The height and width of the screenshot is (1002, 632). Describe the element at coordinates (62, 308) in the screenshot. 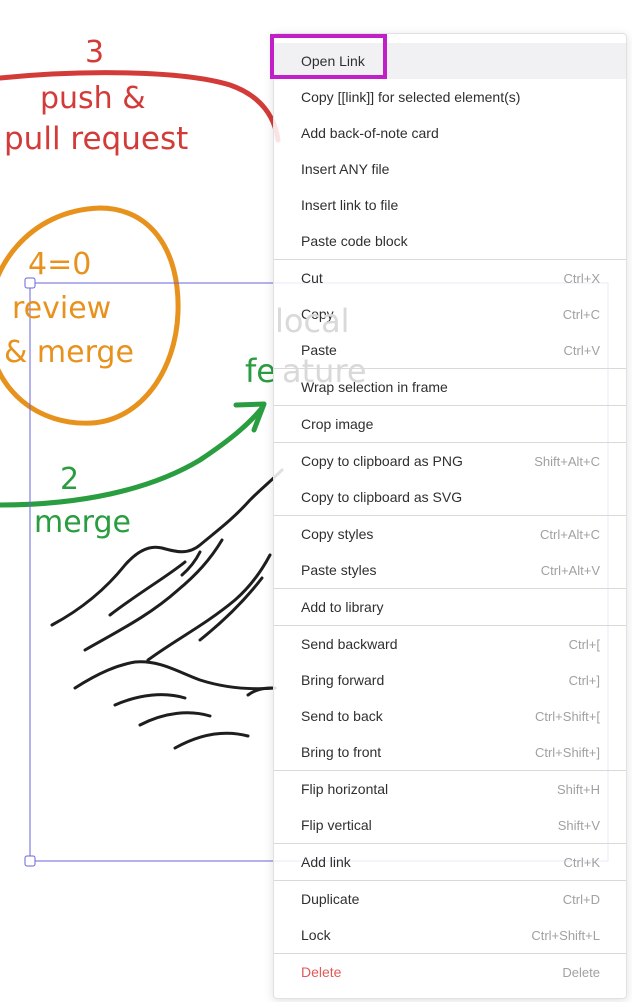

I see `annotation-step4-line1: review` at that location.